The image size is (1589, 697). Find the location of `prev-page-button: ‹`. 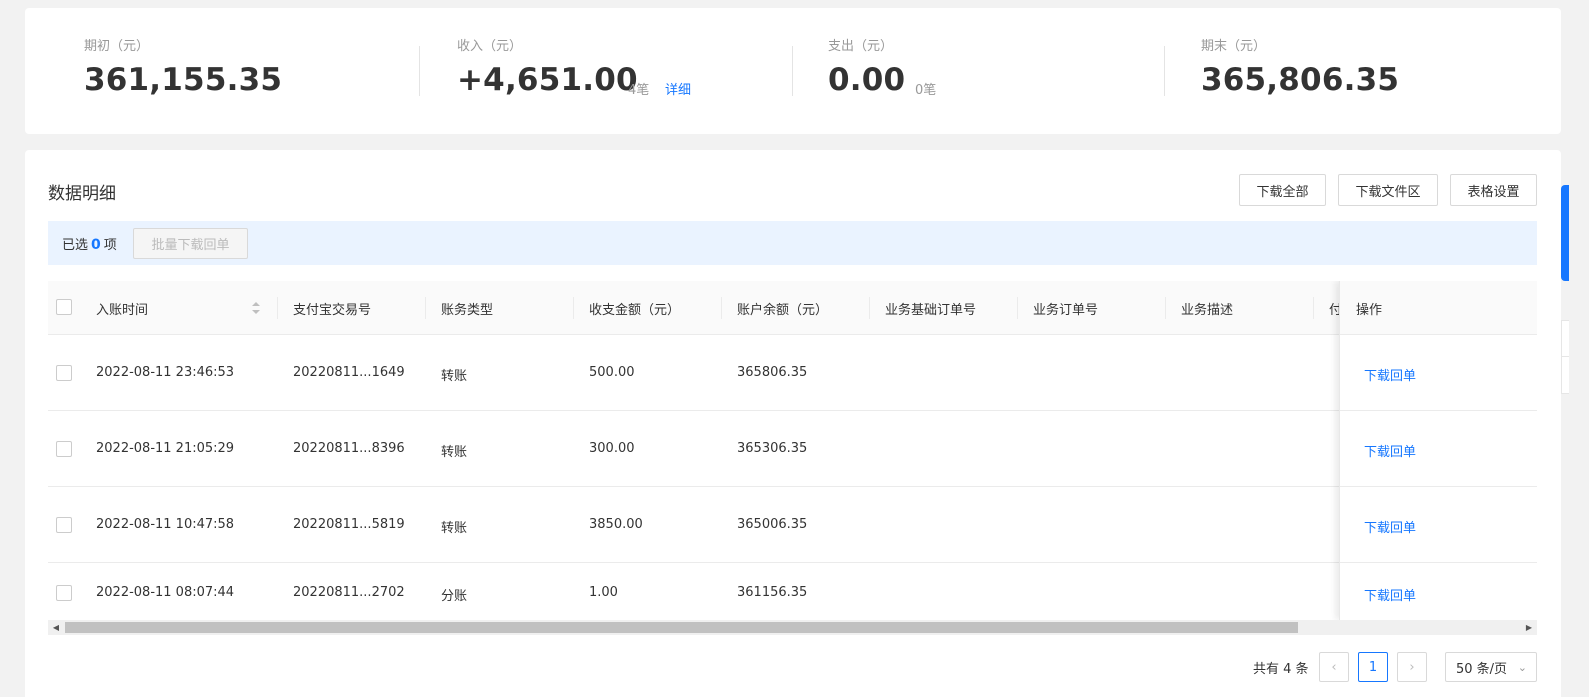

prev-page-button: ‹ is located at coordinates (1334, 667).